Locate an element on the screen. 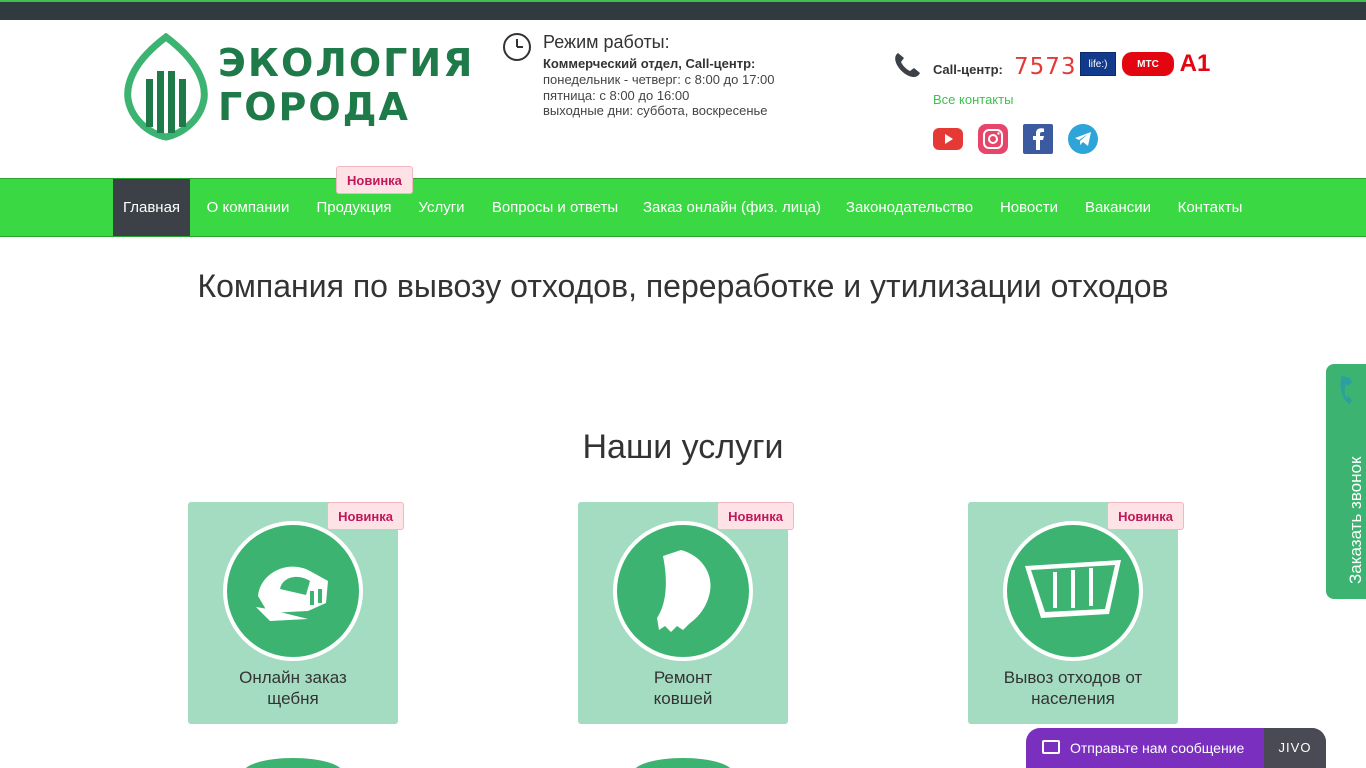  hours-dept: Коммерческий отдел, Call-центр: is located at coordinates (649, 63).